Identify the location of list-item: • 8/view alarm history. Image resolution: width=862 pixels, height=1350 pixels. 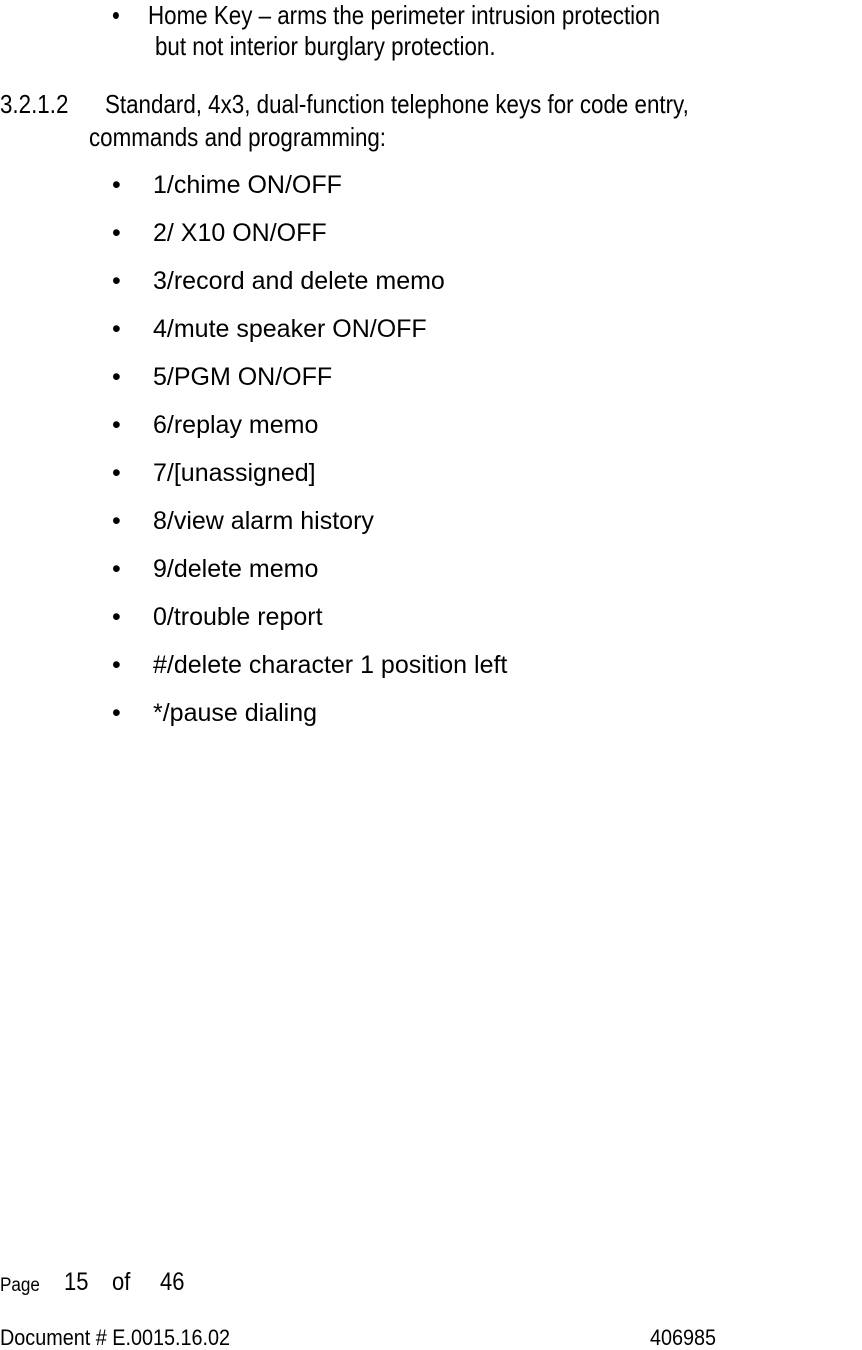
(431, 524).